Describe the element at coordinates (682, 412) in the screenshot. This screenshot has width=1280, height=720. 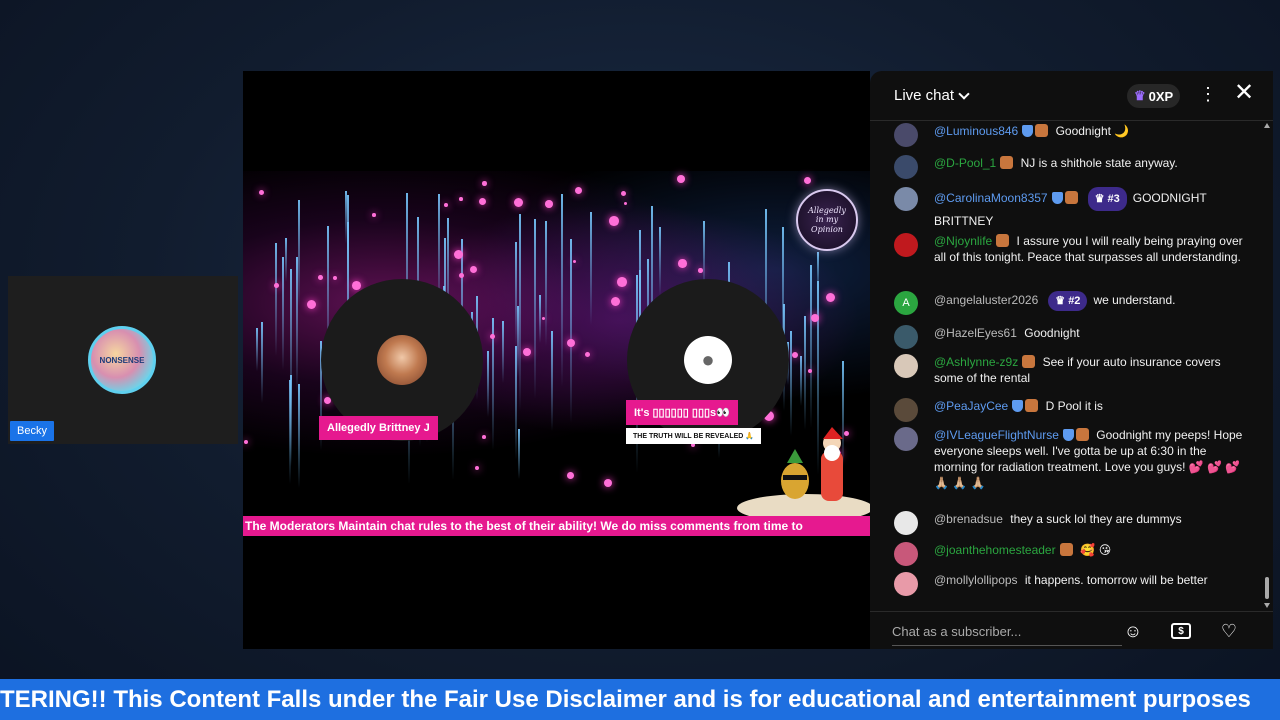
I see `host2-name-label: It's ▯▯▯▯▯▯ ▯▯▯s👀` at that location.